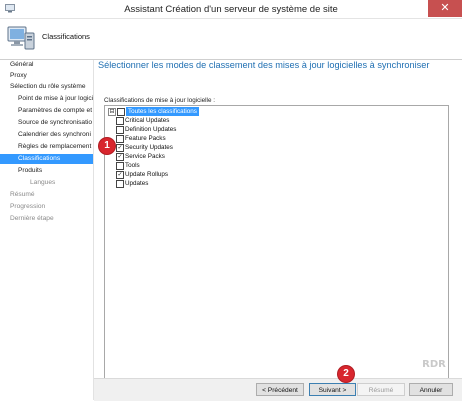  What do you see at coordinates (18, 75) in the screenshot?
I see `nav-label: Proxy` at bounding box center [18, 75].